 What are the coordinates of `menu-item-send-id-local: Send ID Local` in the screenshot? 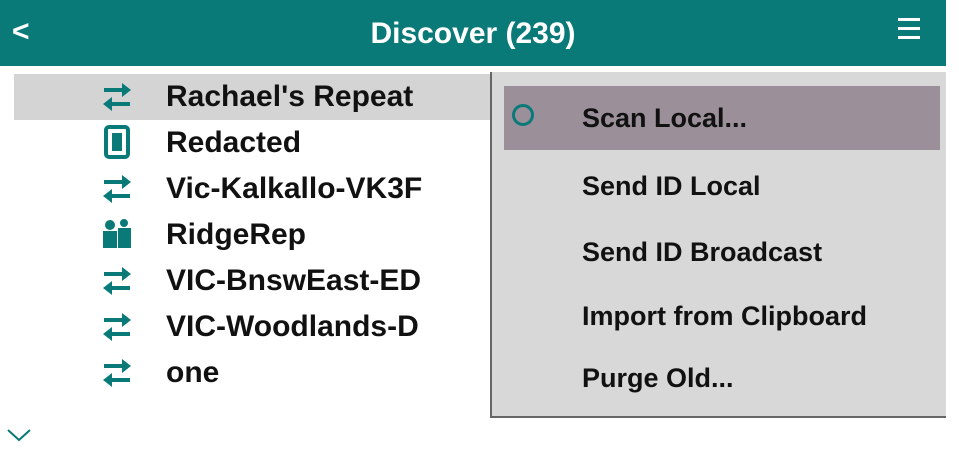 It's located at (722, 186).